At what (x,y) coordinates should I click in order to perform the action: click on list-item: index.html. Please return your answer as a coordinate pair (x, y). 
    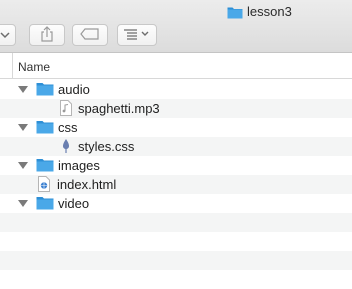
    Looking at the image, I should click on (176, 184).